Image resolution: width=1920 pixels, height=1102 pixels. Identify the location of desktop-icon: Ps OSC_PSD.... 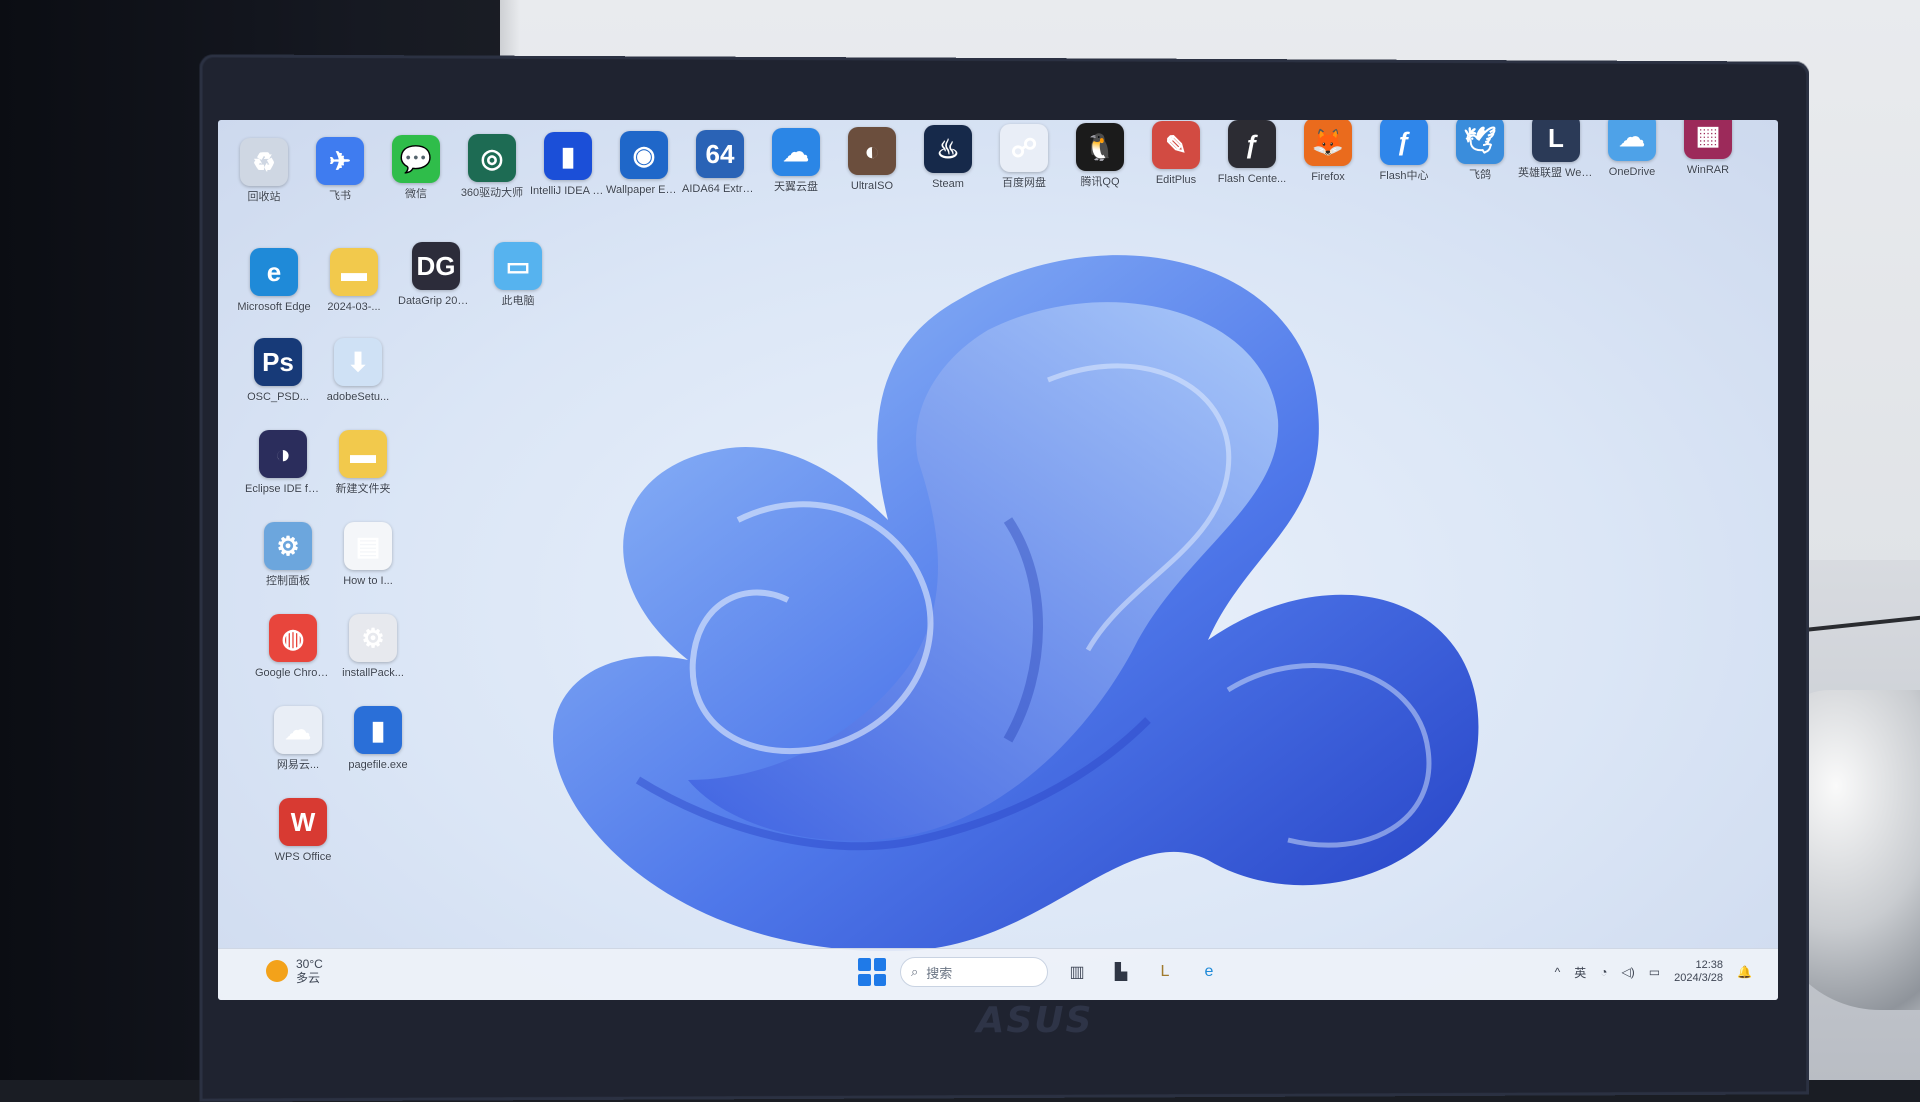
(278, 371).